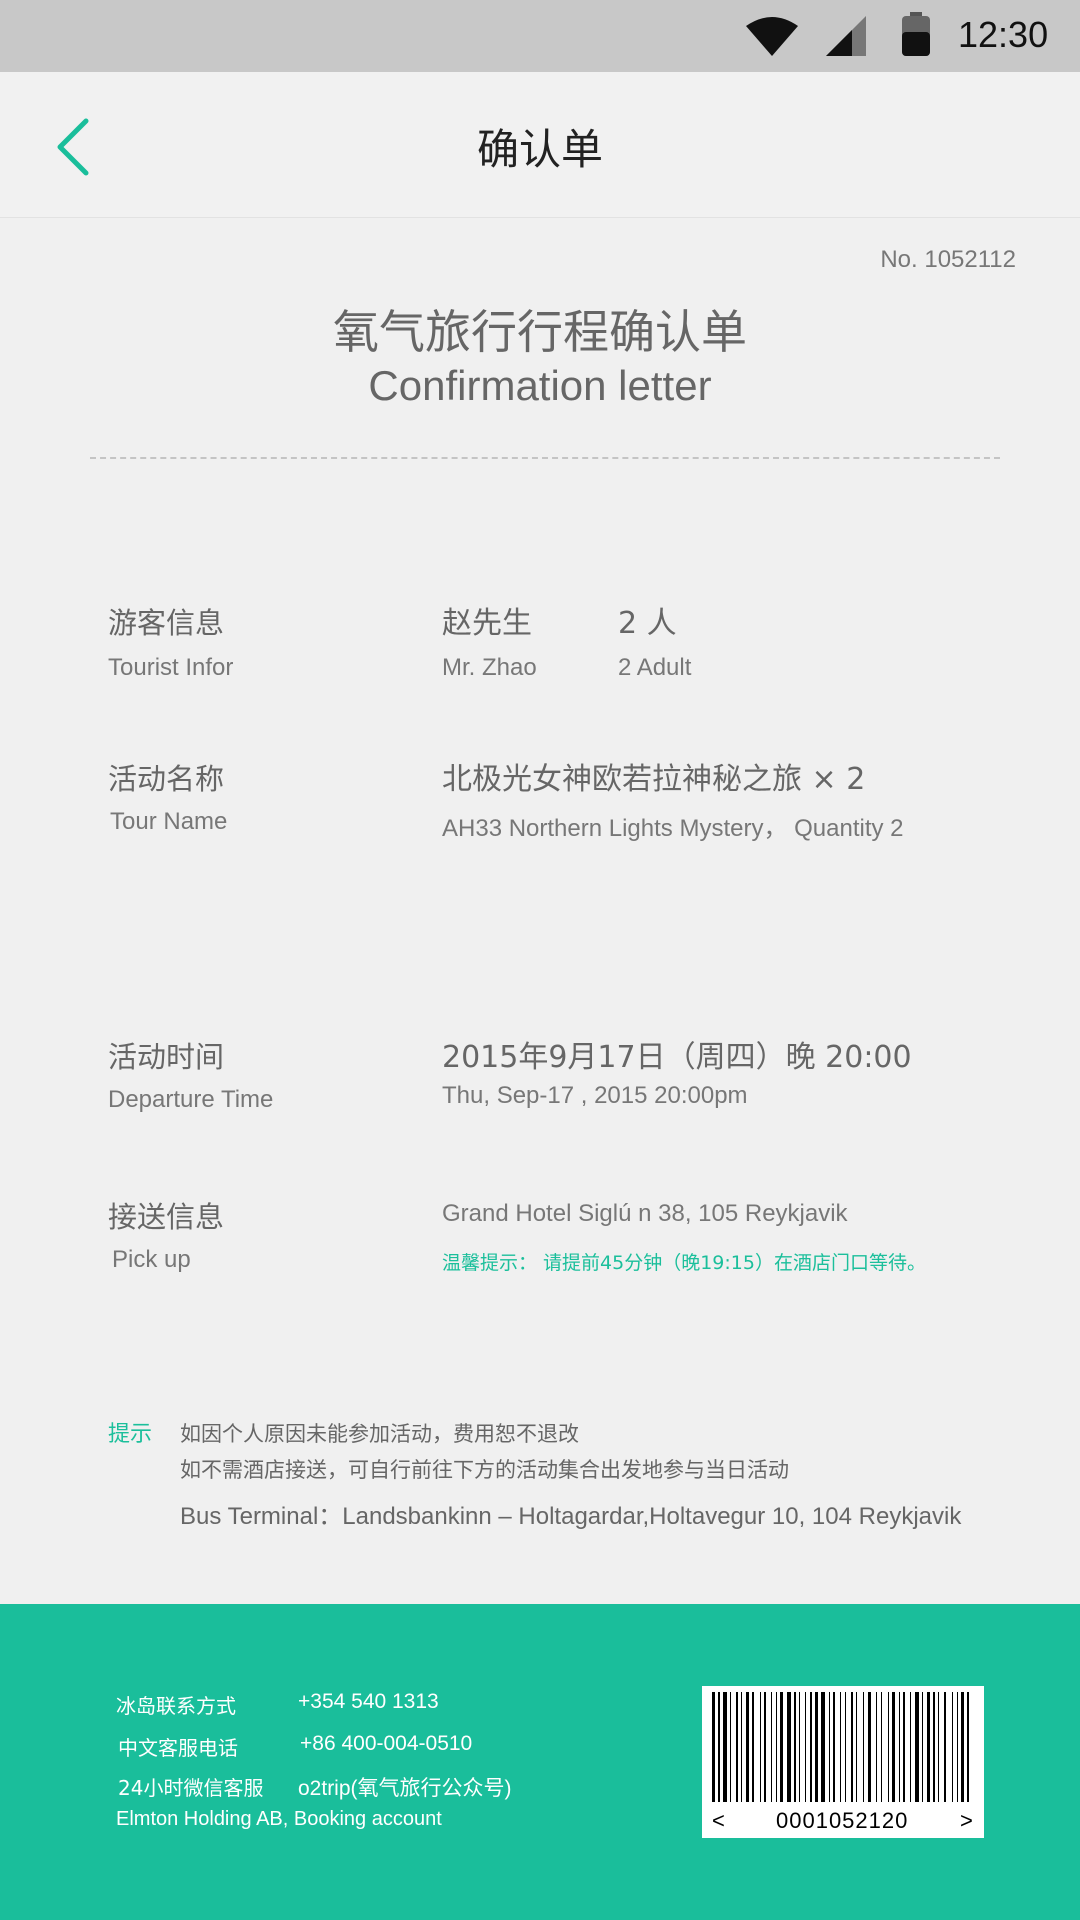 This screenshot has width=1080, height=1920. What do you see at coordinates (191, 1788) in the screenshot?
I see `contact-label-wechat: 24小时微信客服` at bounding box center [191, 1788].